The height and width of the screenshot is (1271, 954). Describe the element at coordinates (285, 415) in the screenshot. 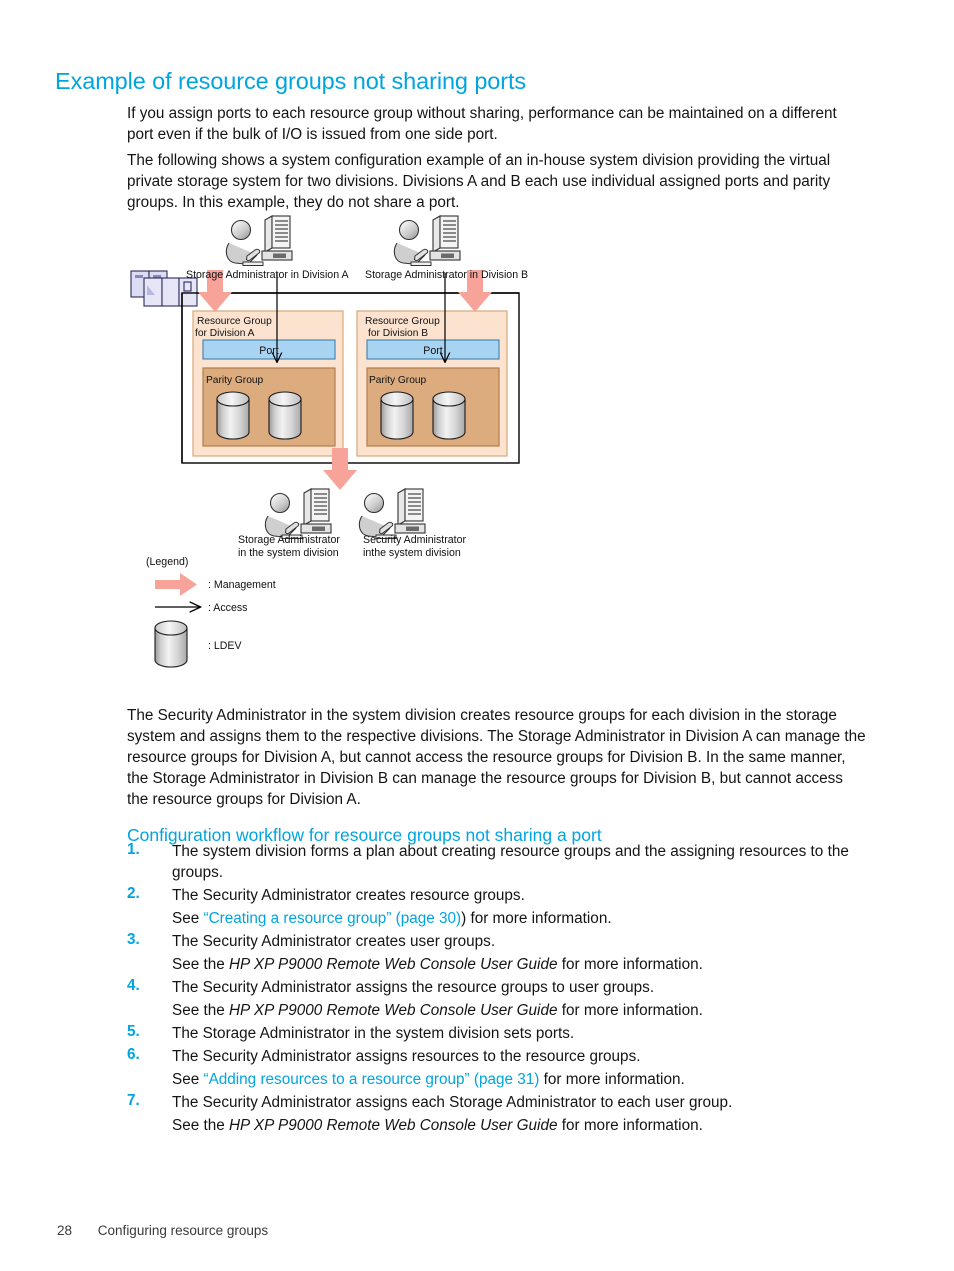

I see `ldev-cylinder-a2` at that location.